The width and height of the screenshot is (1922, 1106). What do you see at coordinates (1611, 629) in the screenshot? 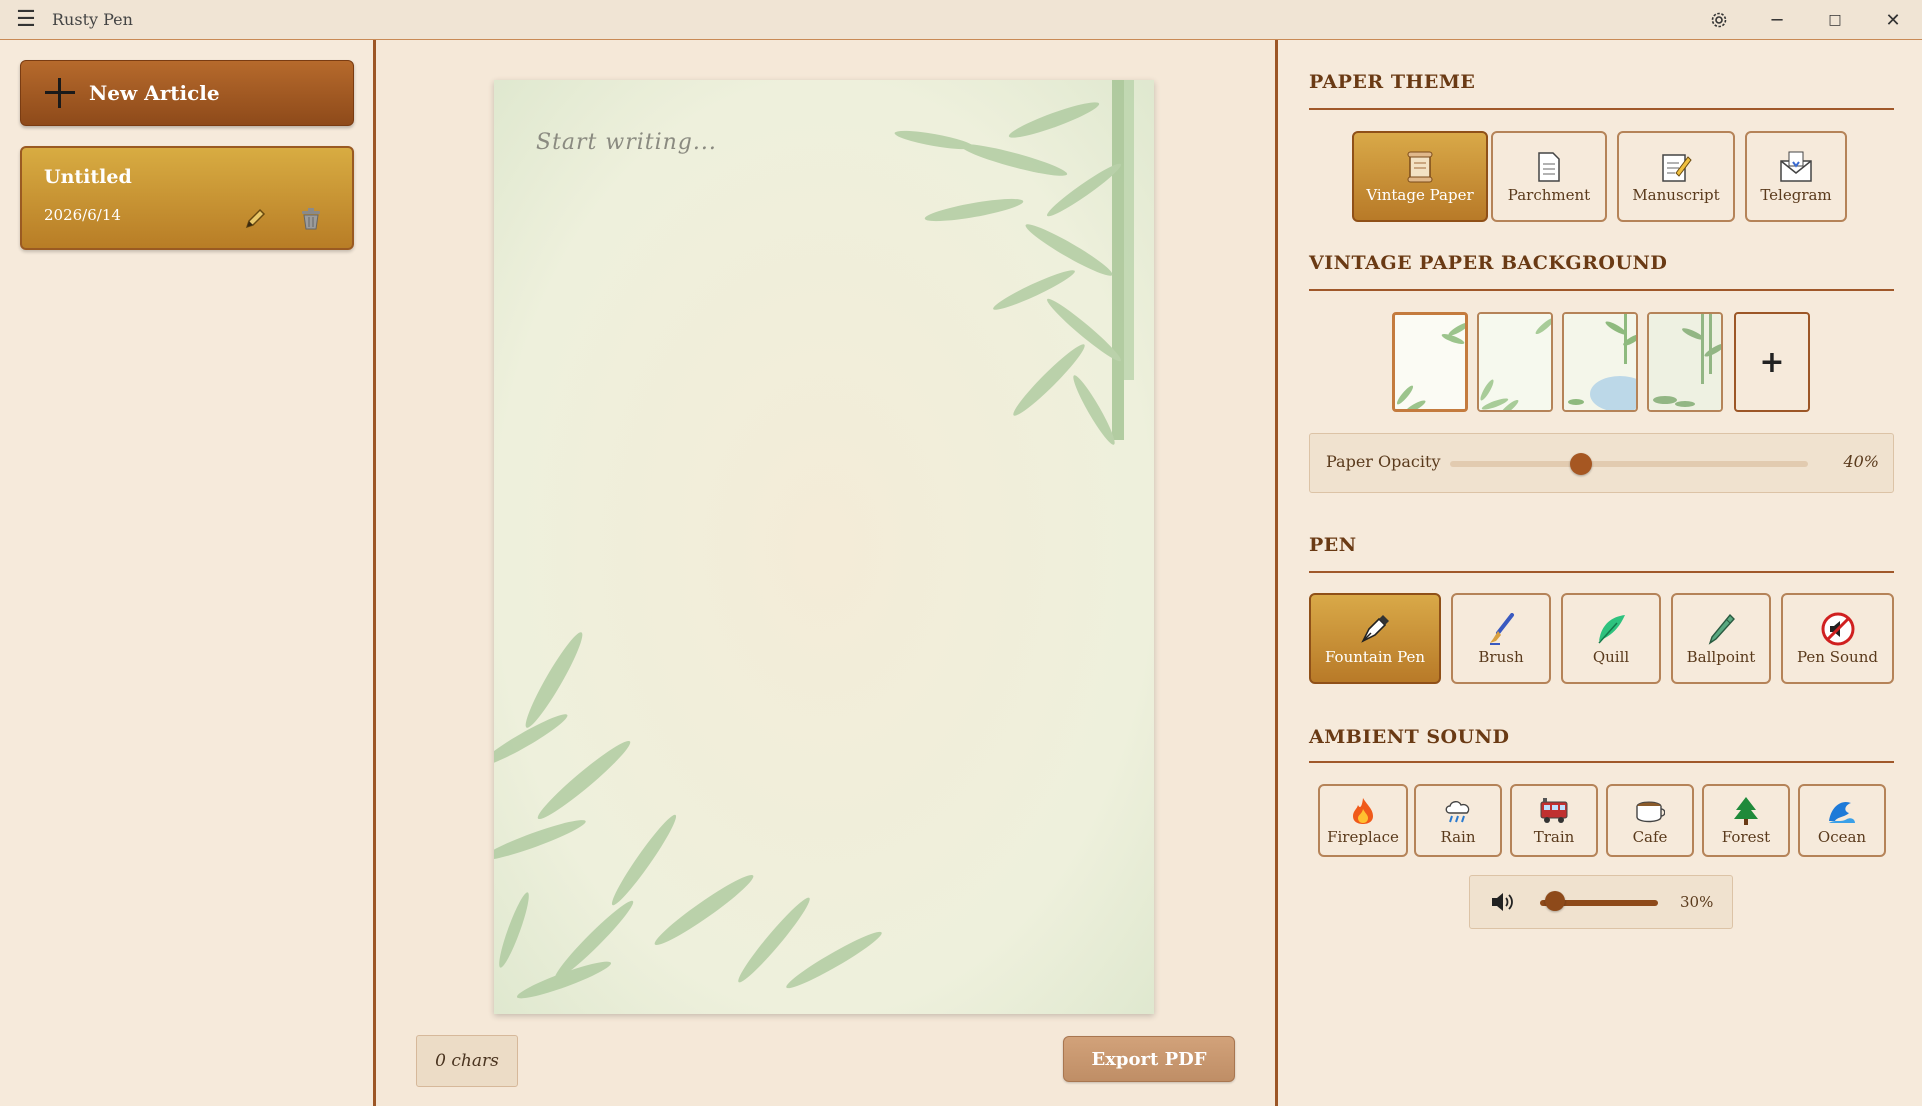
I see `feather-icon` at bounding box center [1611, 629].